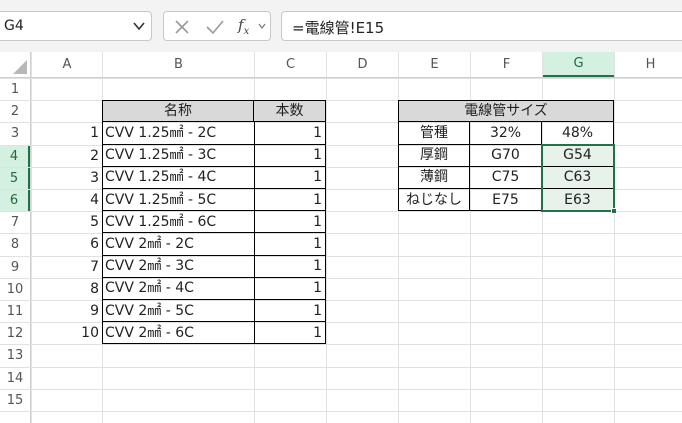 This screenshot has width=682, height=423. I want to click on row-number: 4, so click(66, 200).